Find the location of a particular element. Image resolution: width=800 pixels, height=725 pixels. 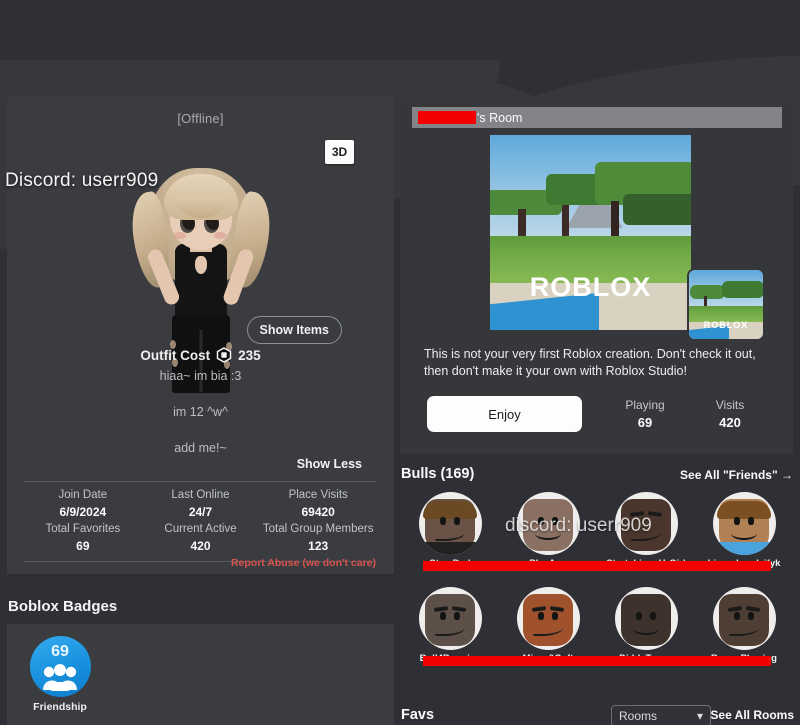

friend-item: Micro&Soft is located at coordinates (548, 625).